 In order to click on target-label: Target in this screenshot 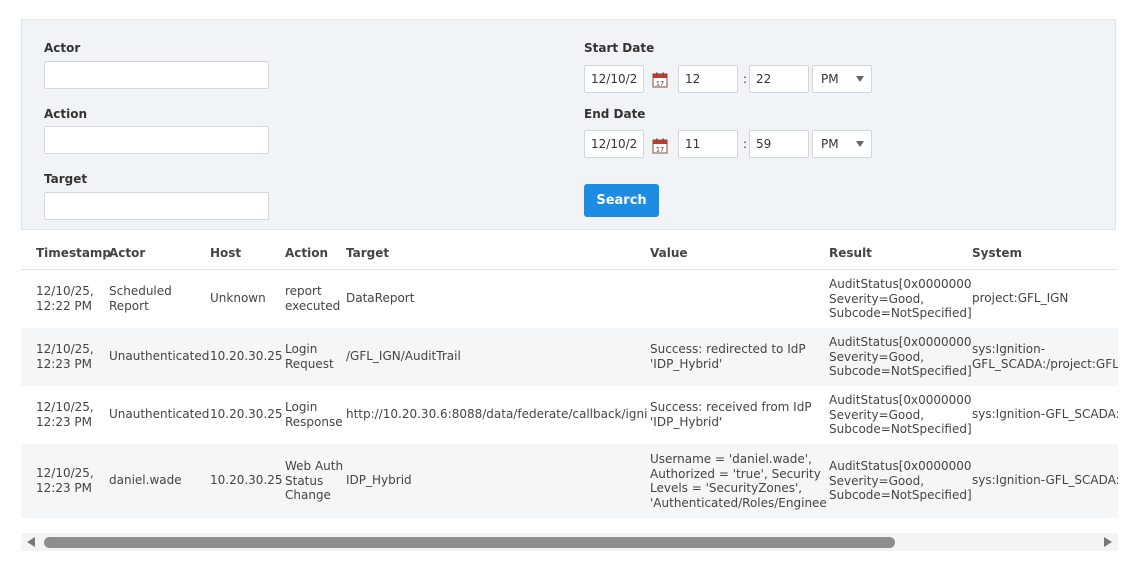, I will do `click(66, 179)`.